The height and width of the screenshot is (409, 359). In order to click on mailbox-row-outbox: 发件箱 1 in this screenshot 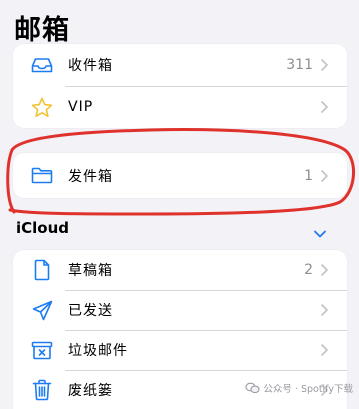, I will do `click(180, 175)`.